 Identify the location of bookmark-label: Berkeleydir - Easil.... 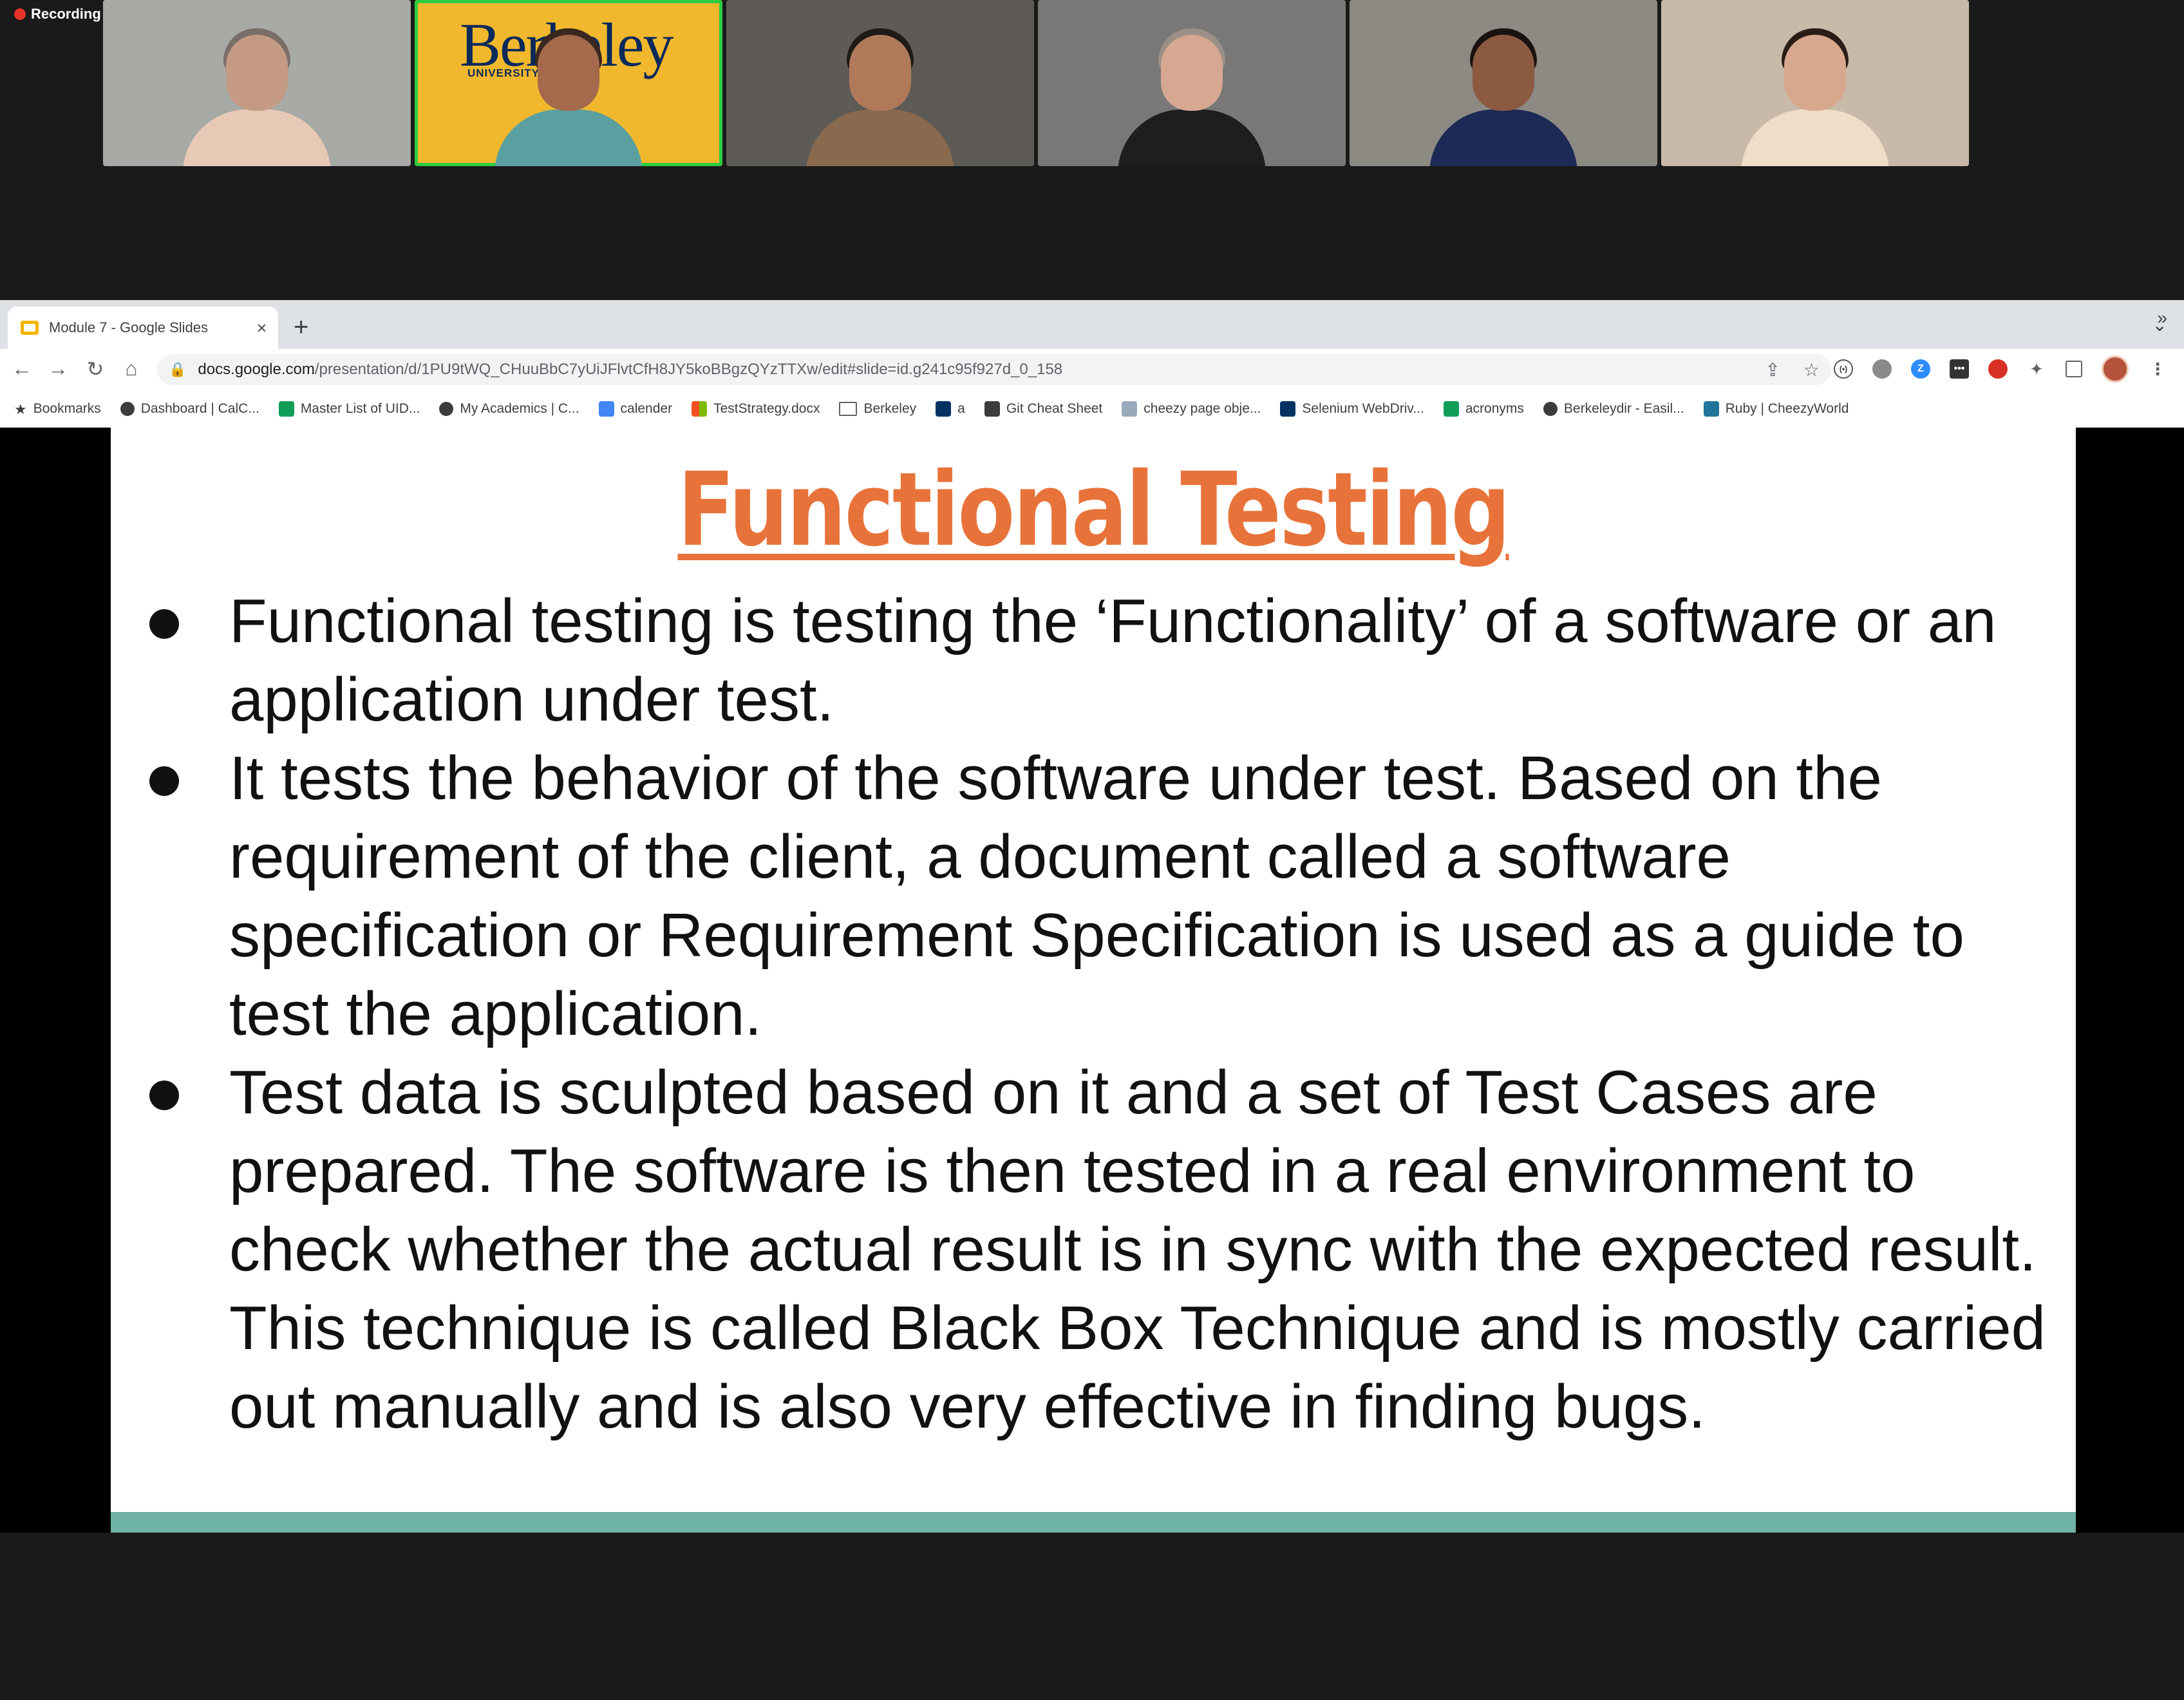
(1623, 408).